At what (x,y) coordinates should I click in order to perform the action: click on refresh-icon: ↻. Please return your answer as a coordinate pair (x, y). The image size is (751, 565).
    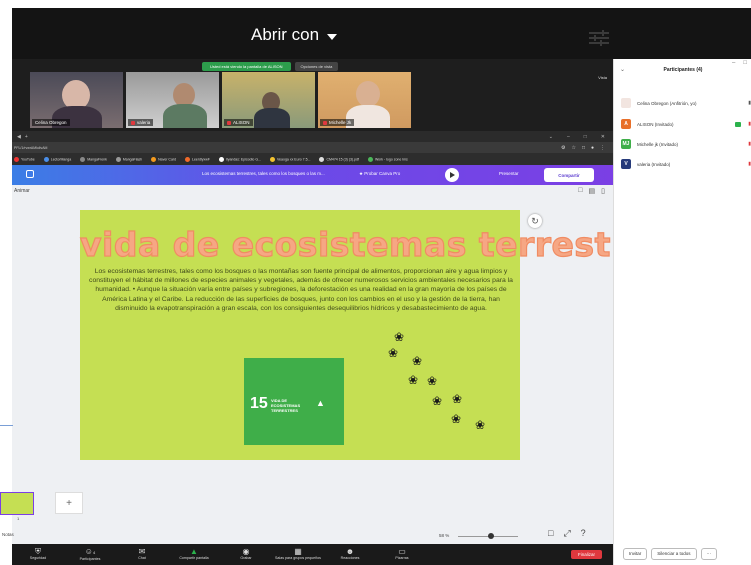
    Looking at the image, I should click on (535, 221).